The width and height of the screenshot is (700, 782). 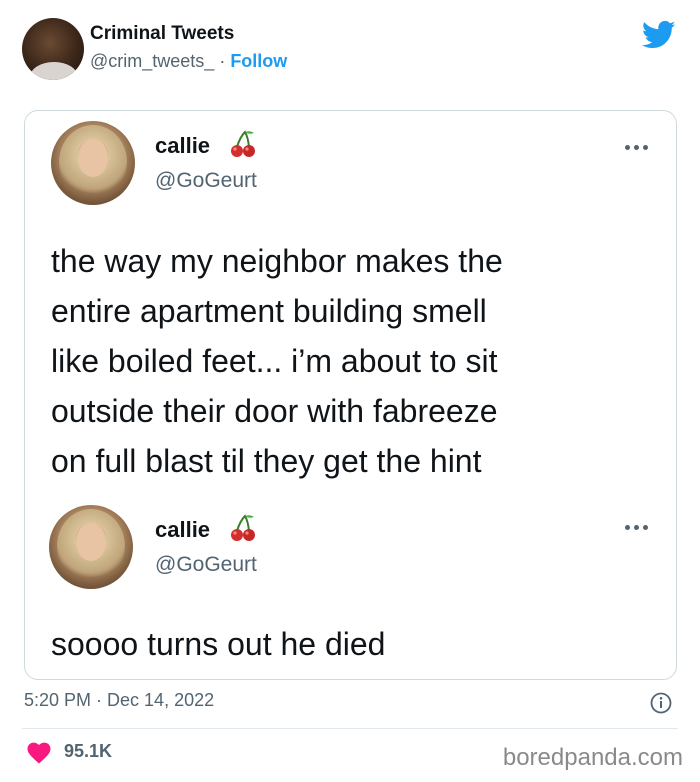 What do you see at coordinates (53, 49) in the screenshot?
I see `author-avatar` at bounding box center [53, 49].